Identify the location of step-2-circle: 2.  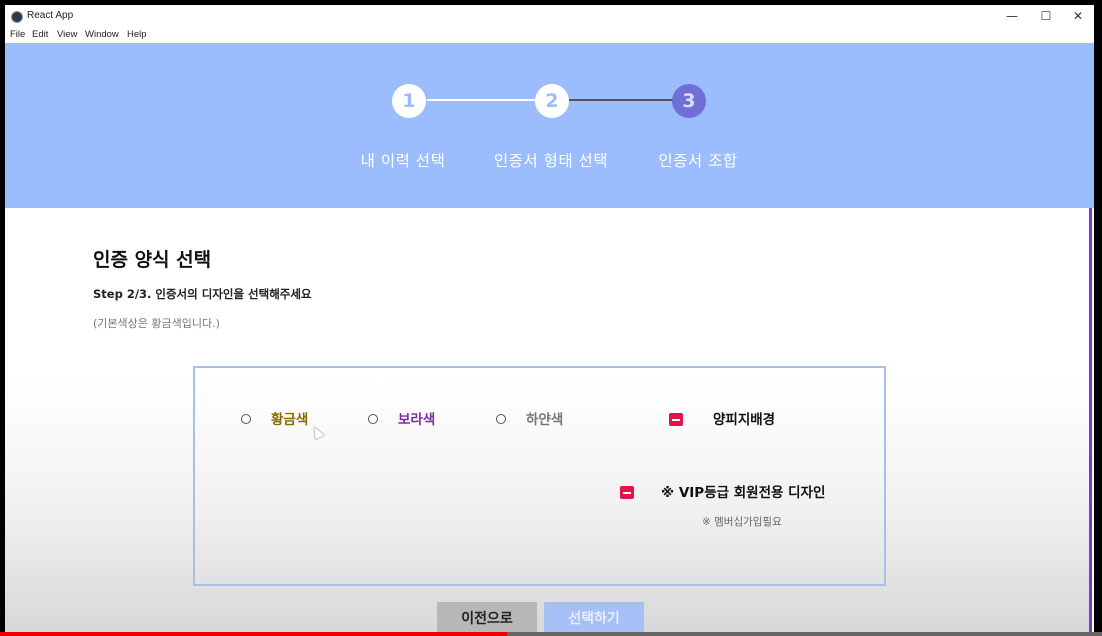
(552, 101).